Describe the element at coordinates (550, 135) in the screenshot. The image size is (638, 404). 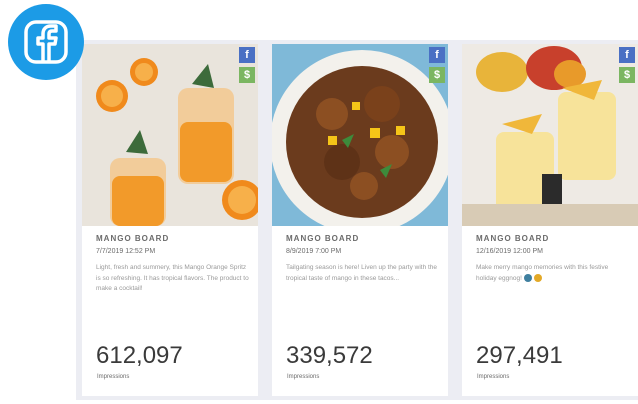
I see `post-image-mango-eggnog` at that location.